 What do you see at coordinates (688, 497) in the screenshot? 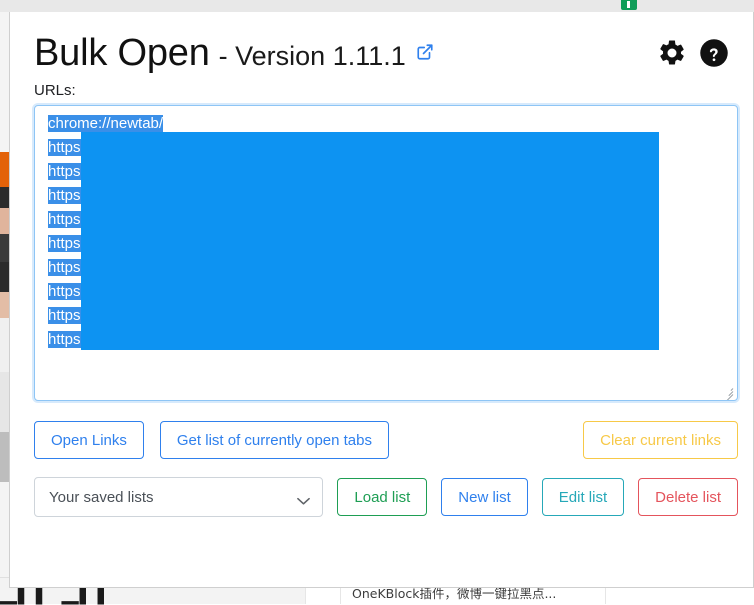
I see `delete-list-button: Delete list` at bounding box center [688, 497].